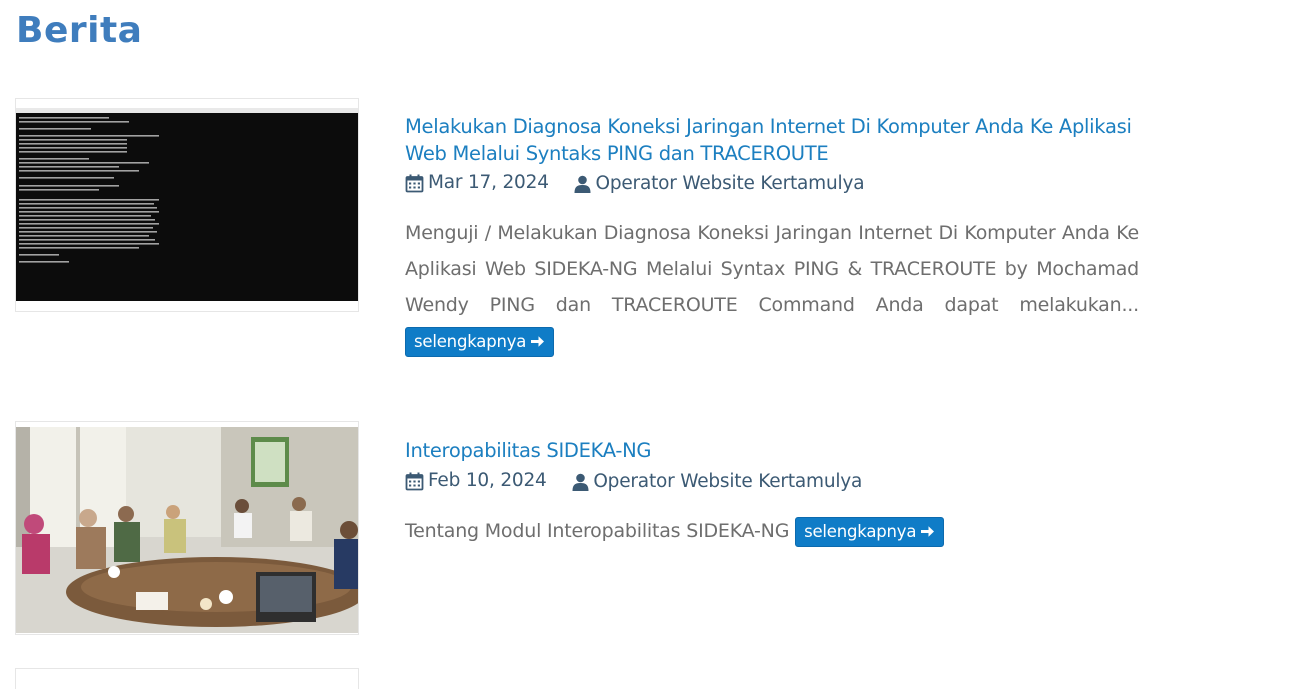 The width and height of the screenshot is (1292, 689). I want to click on article-date: Mar 17, 2024, so click(477, 183).